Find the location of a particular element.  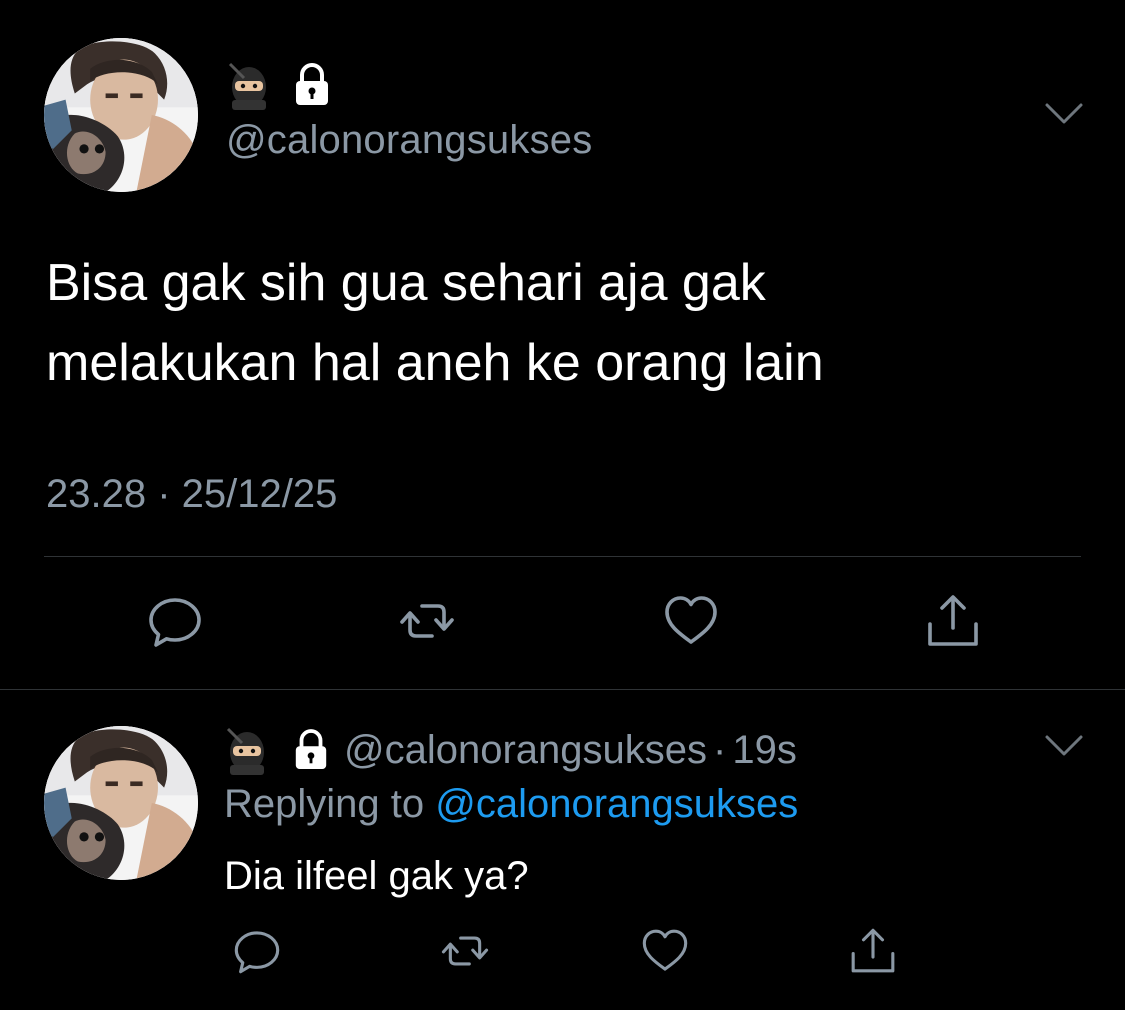

tweet-text: Dia ilfeel gak ya? is located at coordinates (376, 876).